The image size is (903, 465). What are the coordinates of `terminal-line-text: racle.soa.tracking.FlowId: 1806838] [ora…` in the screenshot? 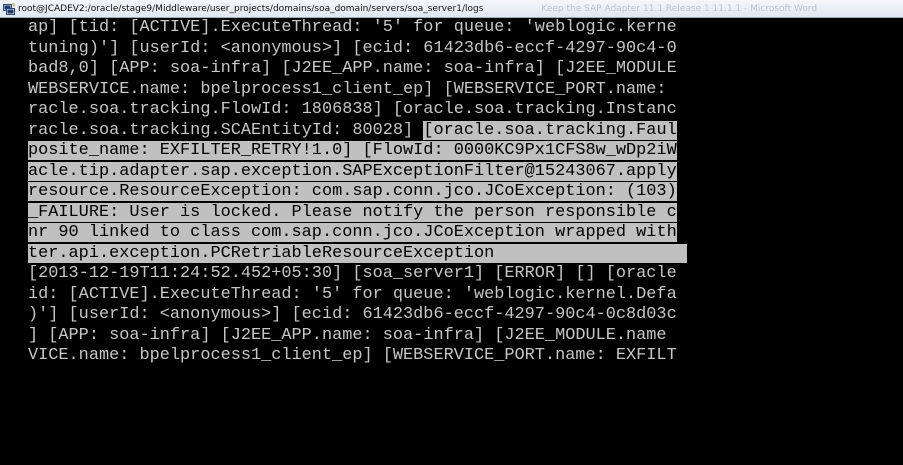 It's located at (352, 109).